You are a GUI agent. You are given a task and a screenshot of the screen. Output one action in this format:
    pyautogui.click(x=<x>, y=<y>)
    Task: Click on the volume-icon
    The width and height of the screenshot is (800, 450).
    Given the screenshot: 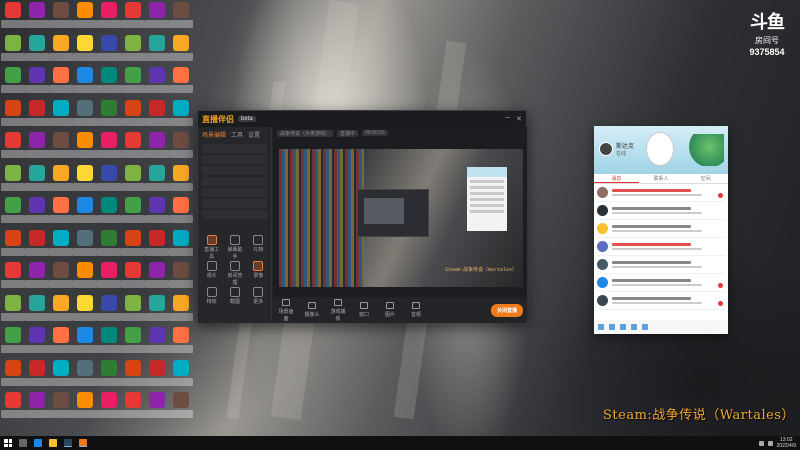 What is the action you would take?
    pyautogui.click(x=770, y=443)
    